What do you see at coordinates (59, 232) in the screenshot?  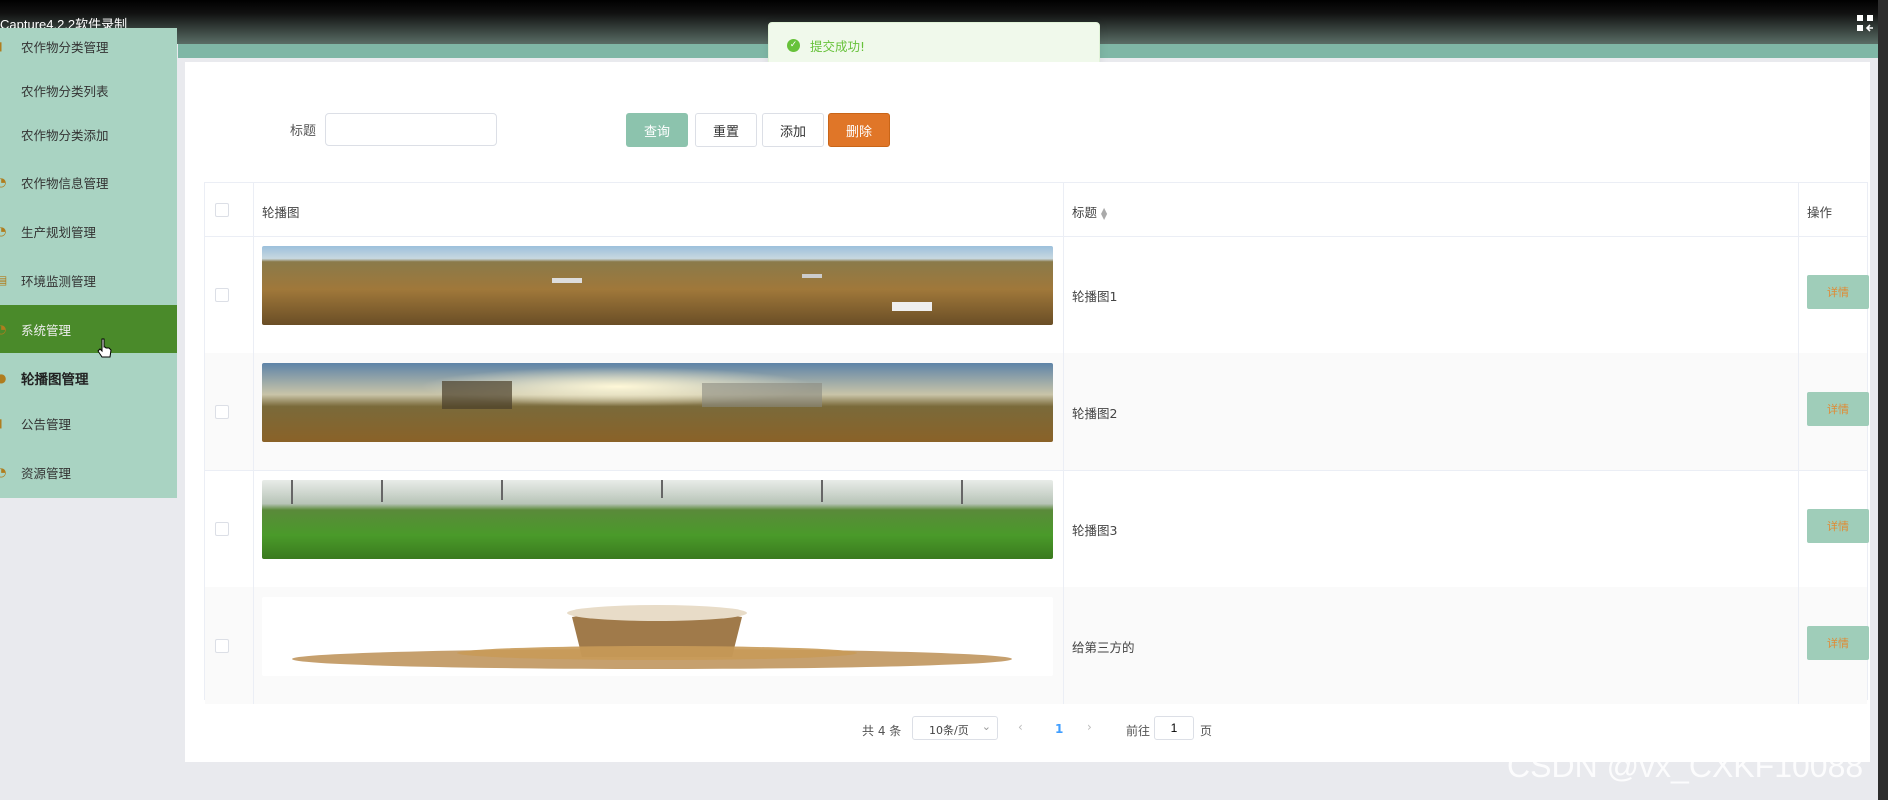 I see `sidebar-item-label: 生产规划管理` at bounding box center [59, 232].